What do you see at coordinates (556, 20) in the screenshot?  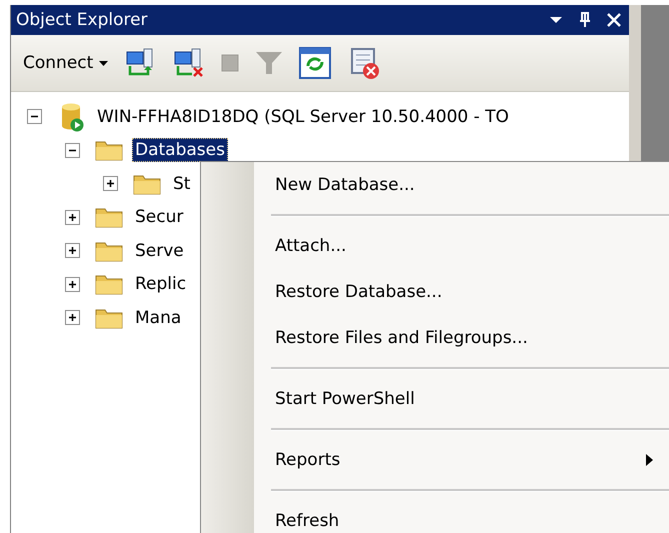 I see `dropdown-icon` at bounding box center [556, 20].